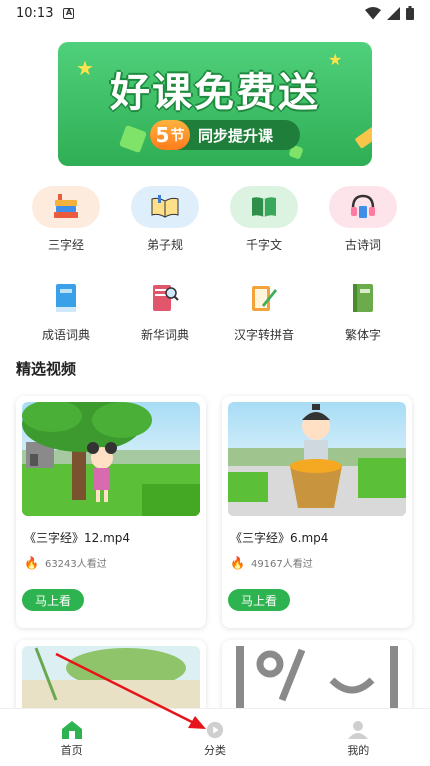 The height and width of the screenshot is (766, 430). Describe the element at coordinates (358, 750) in the screenshot. I see `nav-label: 我的` at that location.